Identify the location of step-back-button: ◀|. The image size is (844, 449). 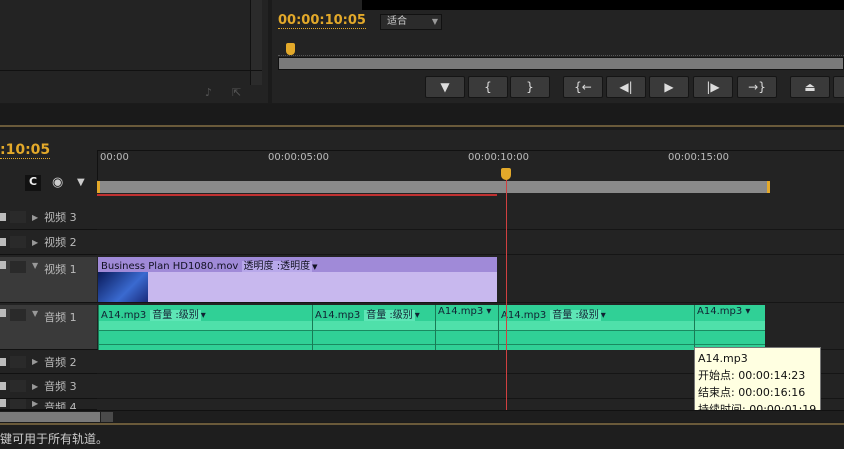
(626, 87).